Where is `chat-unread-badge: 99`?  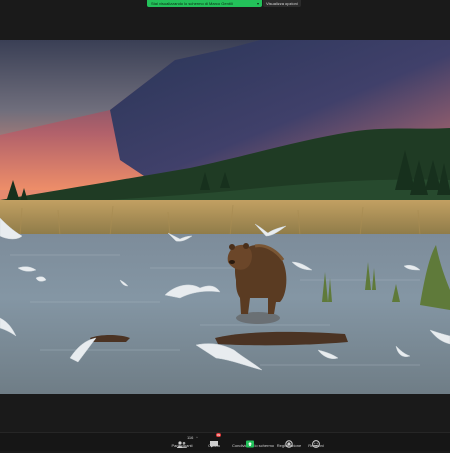 chat-unread-badge: 99 is located at coordinates (218, 435).